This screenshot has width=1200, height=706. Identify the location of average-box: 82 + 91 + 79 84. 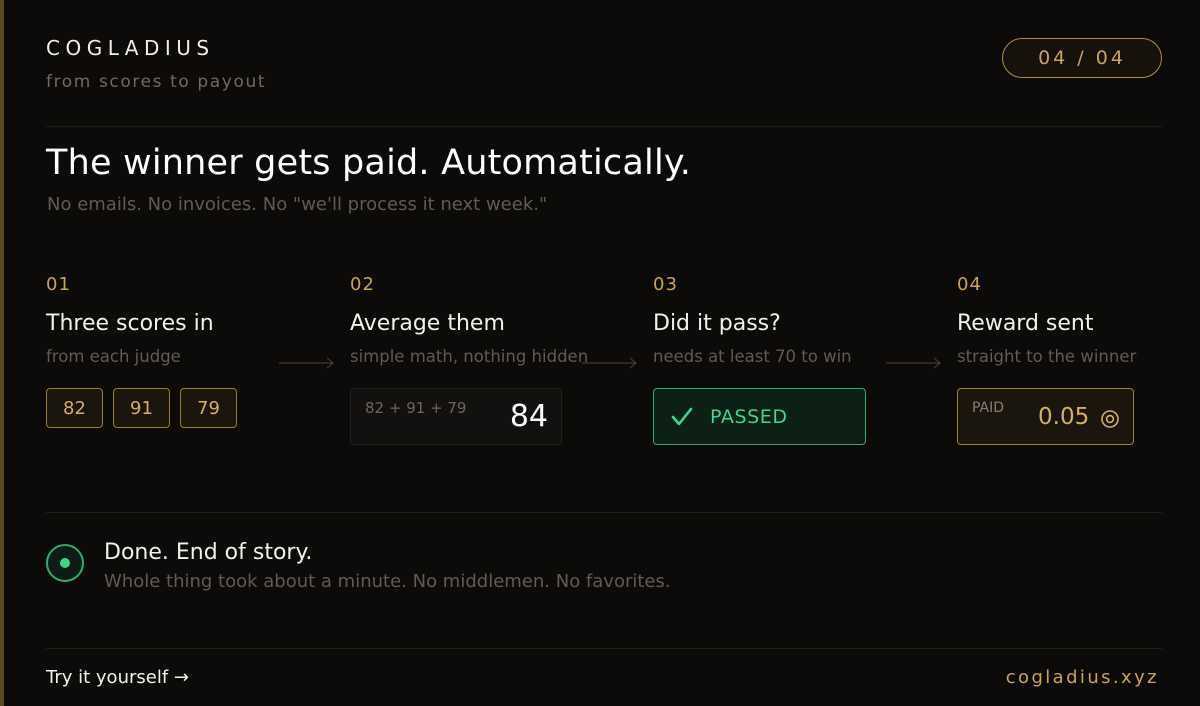
(456, 416).